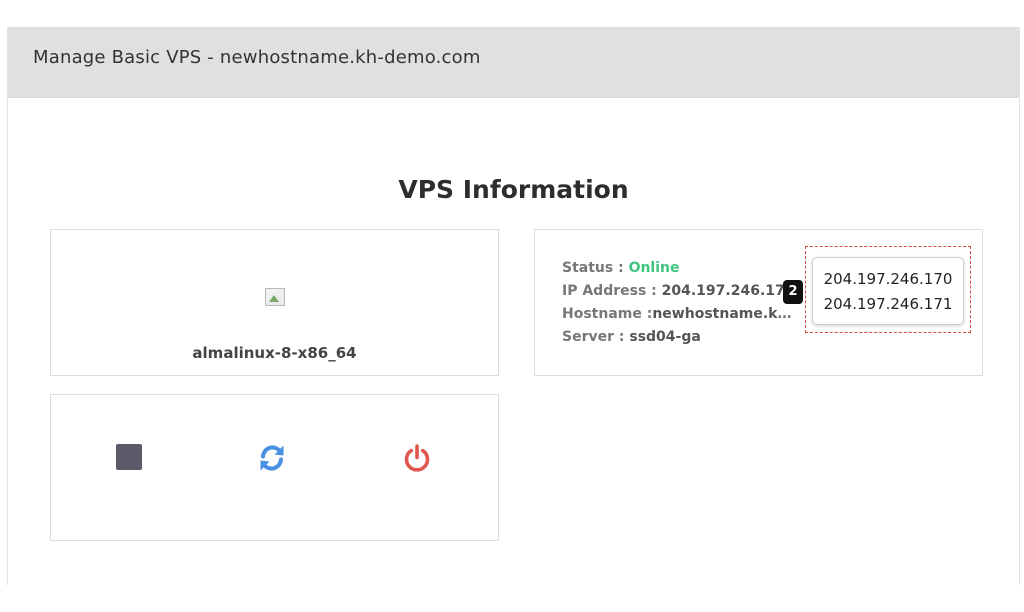  I want to click on restart-button, so click(272, 458).